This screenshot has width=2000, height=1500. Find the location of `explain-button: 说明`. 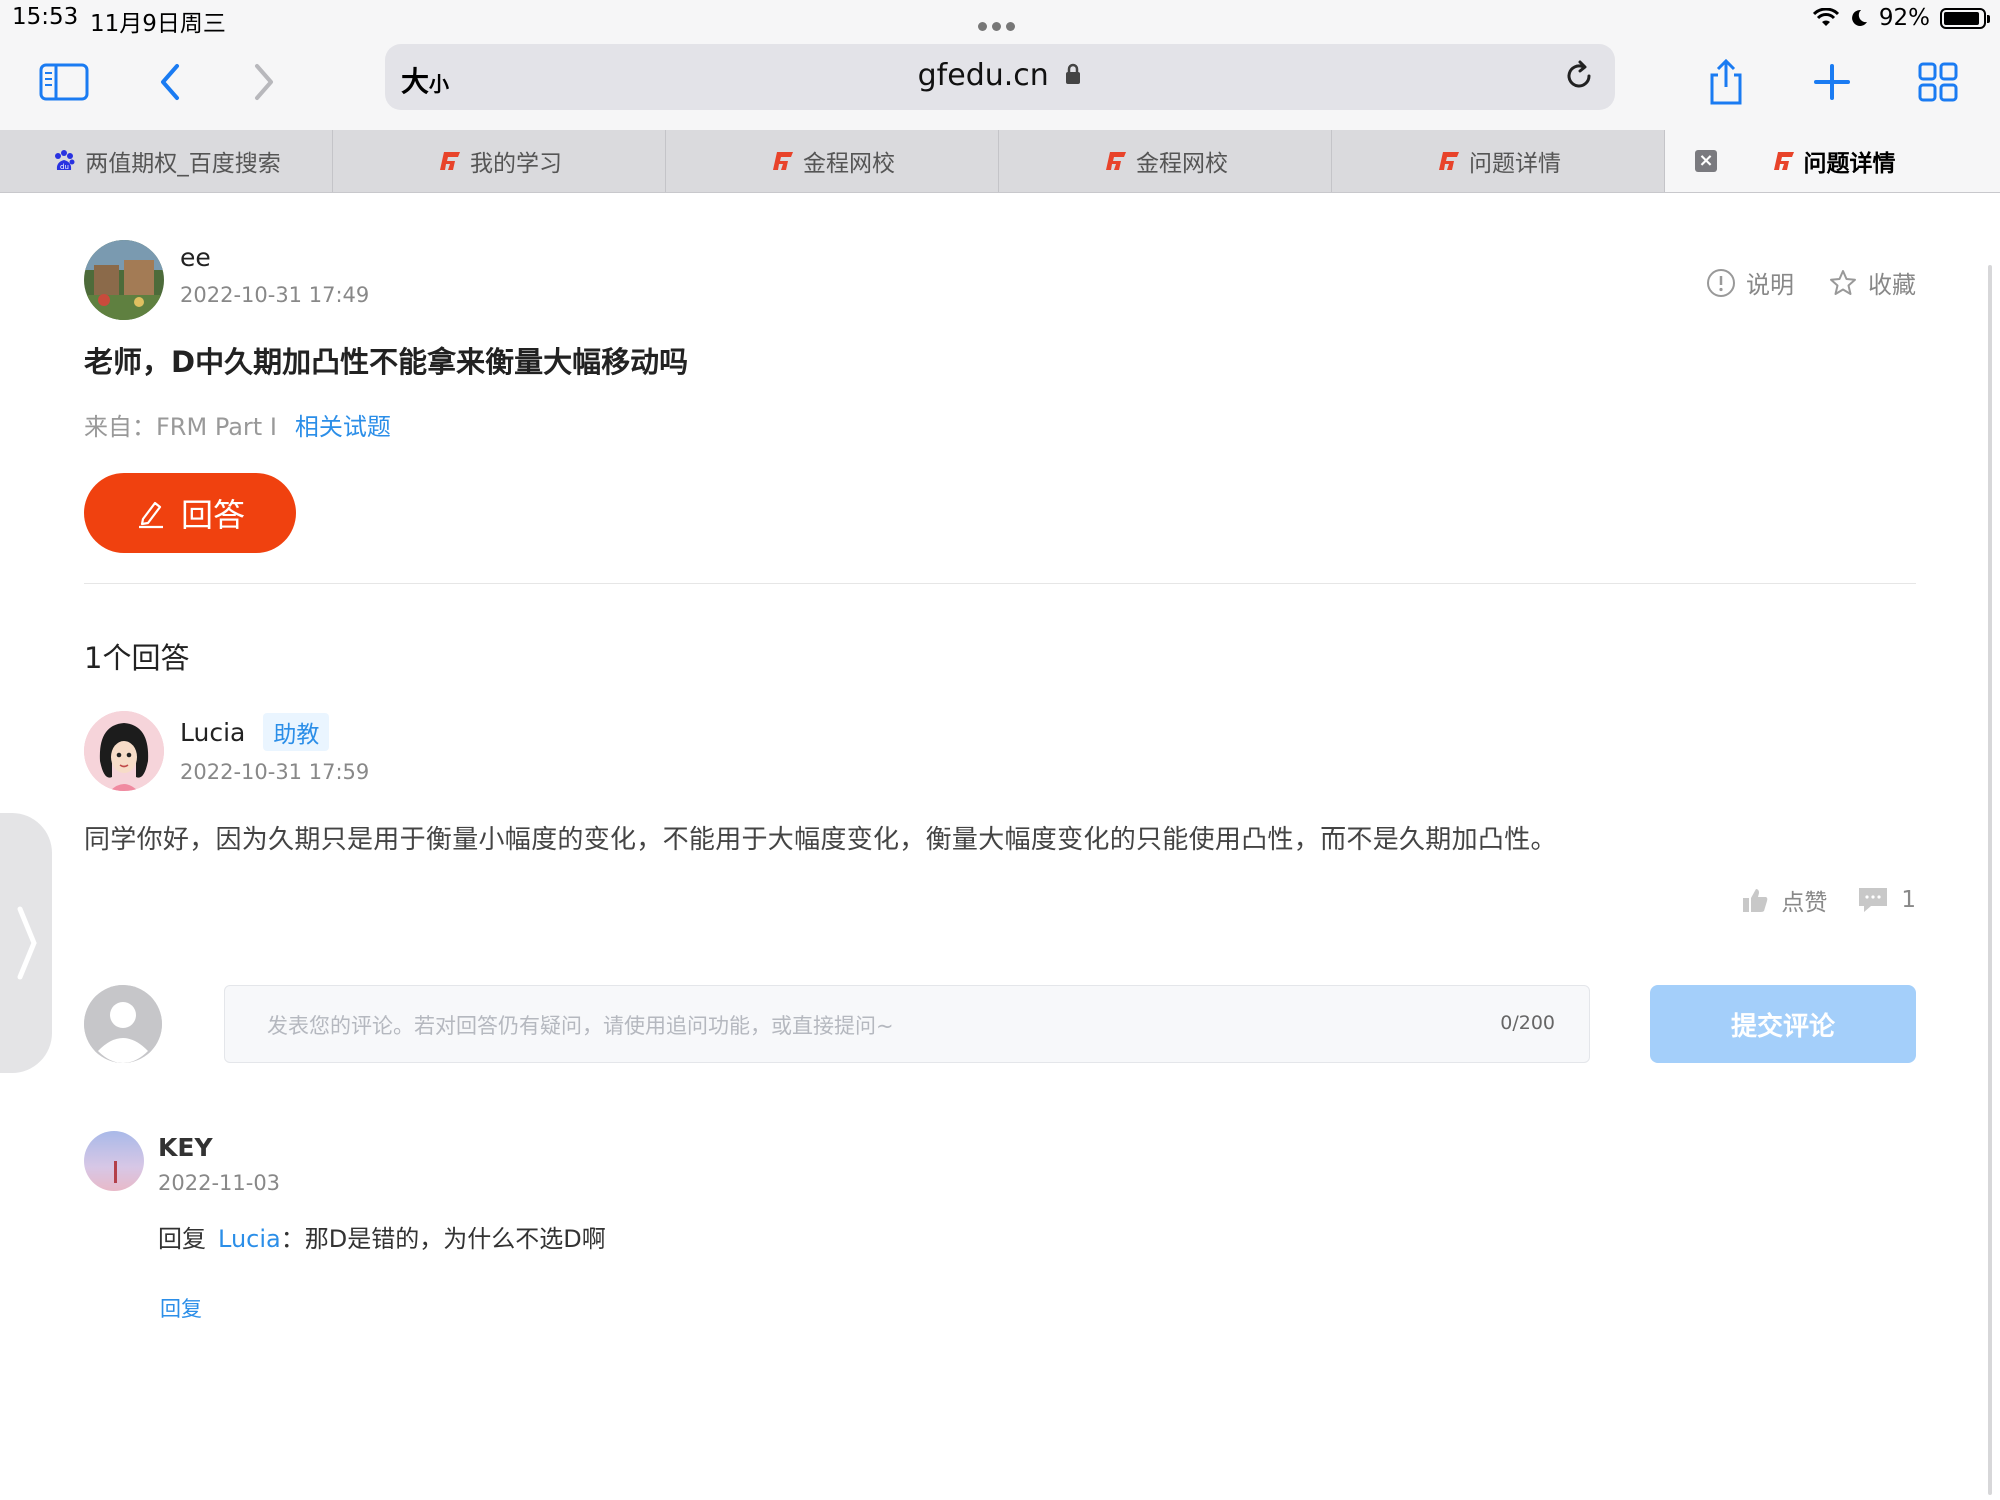

explain-button: 说明 is located at coordinates (1750, 282).